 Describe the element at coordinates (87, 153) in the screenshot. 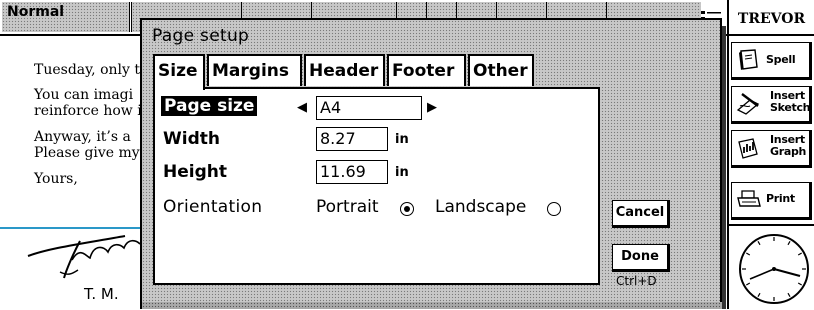

I see `doc-text-line: Please give my` at that location.